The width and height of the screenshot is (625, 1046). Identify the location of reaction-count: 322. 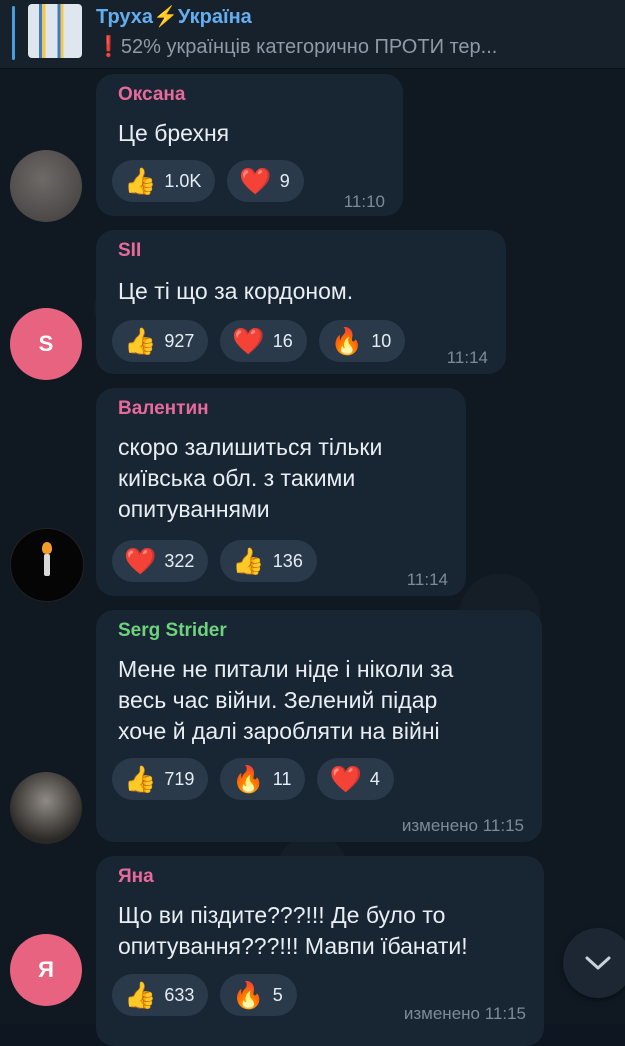
(179, 560).